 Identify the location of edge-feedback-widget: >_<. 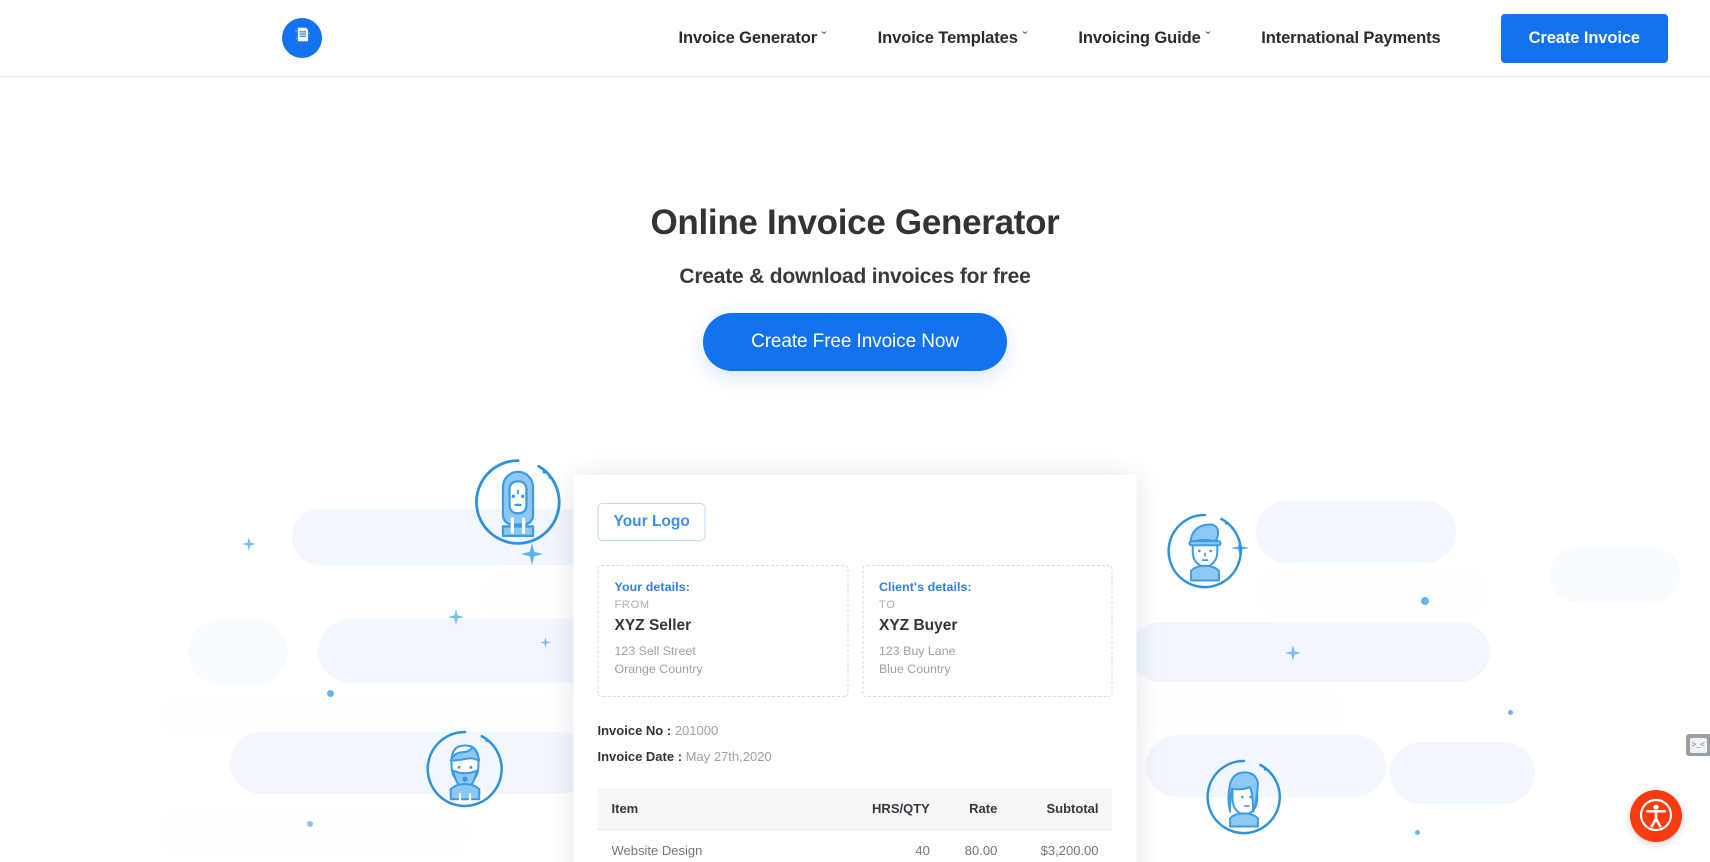
(1698, 745).